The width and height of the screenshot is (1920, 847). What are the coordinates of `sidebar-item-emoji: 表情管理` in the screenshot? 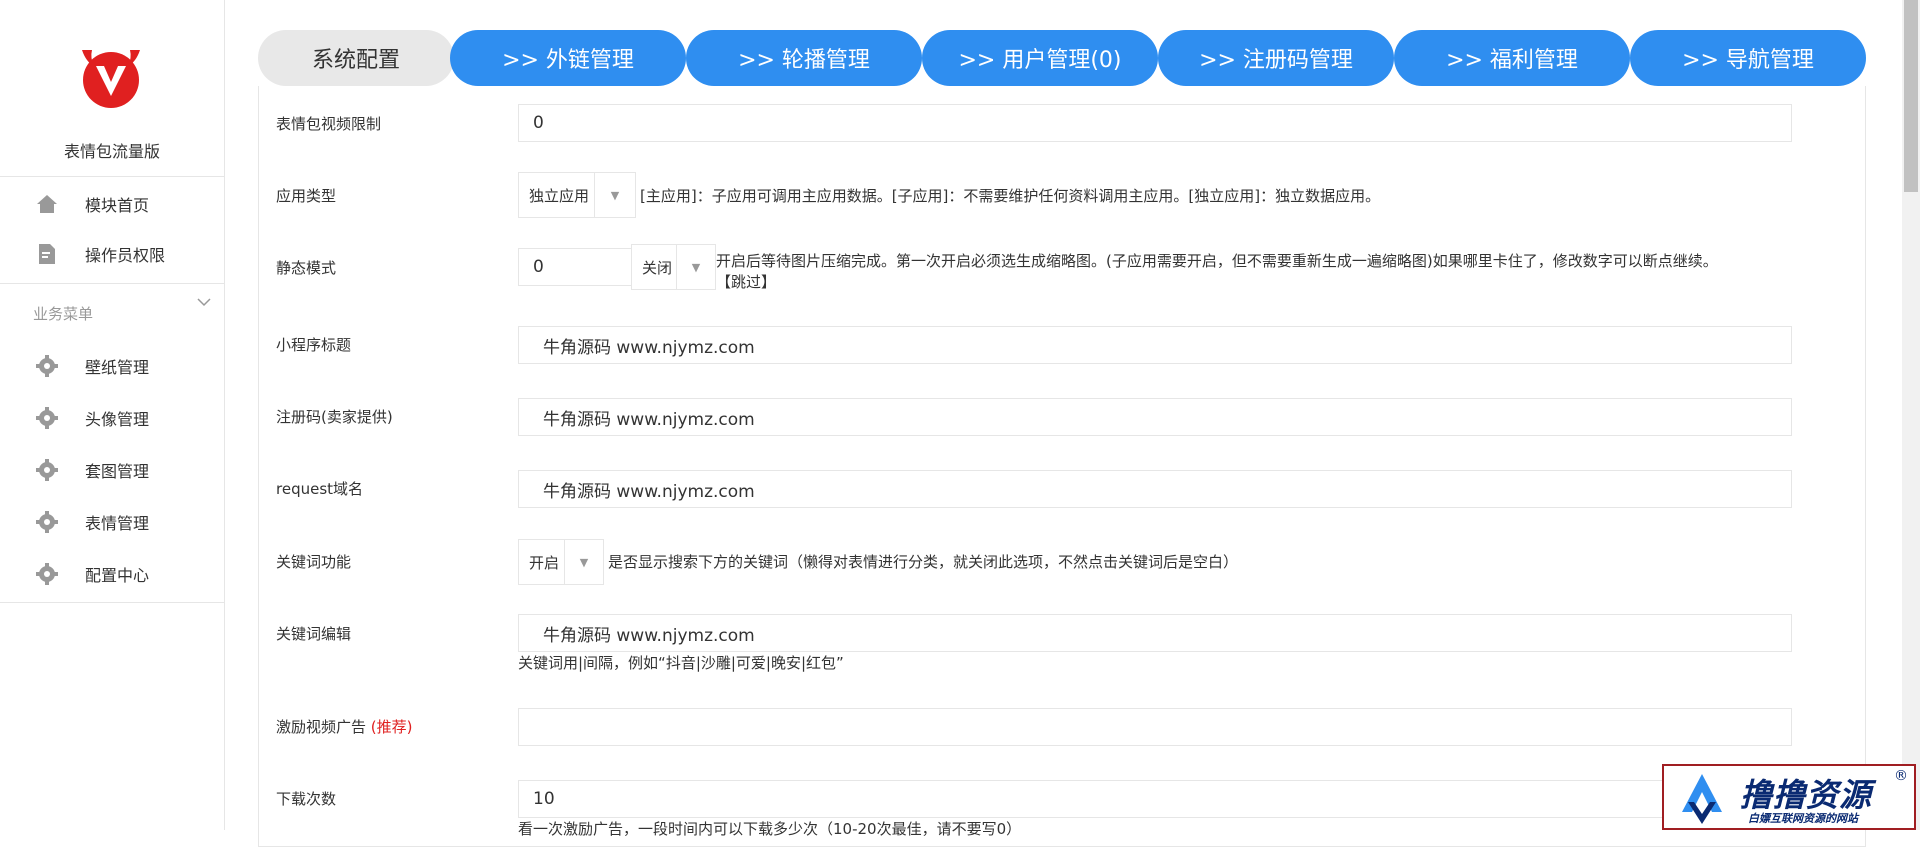 It's located at (112, 522).